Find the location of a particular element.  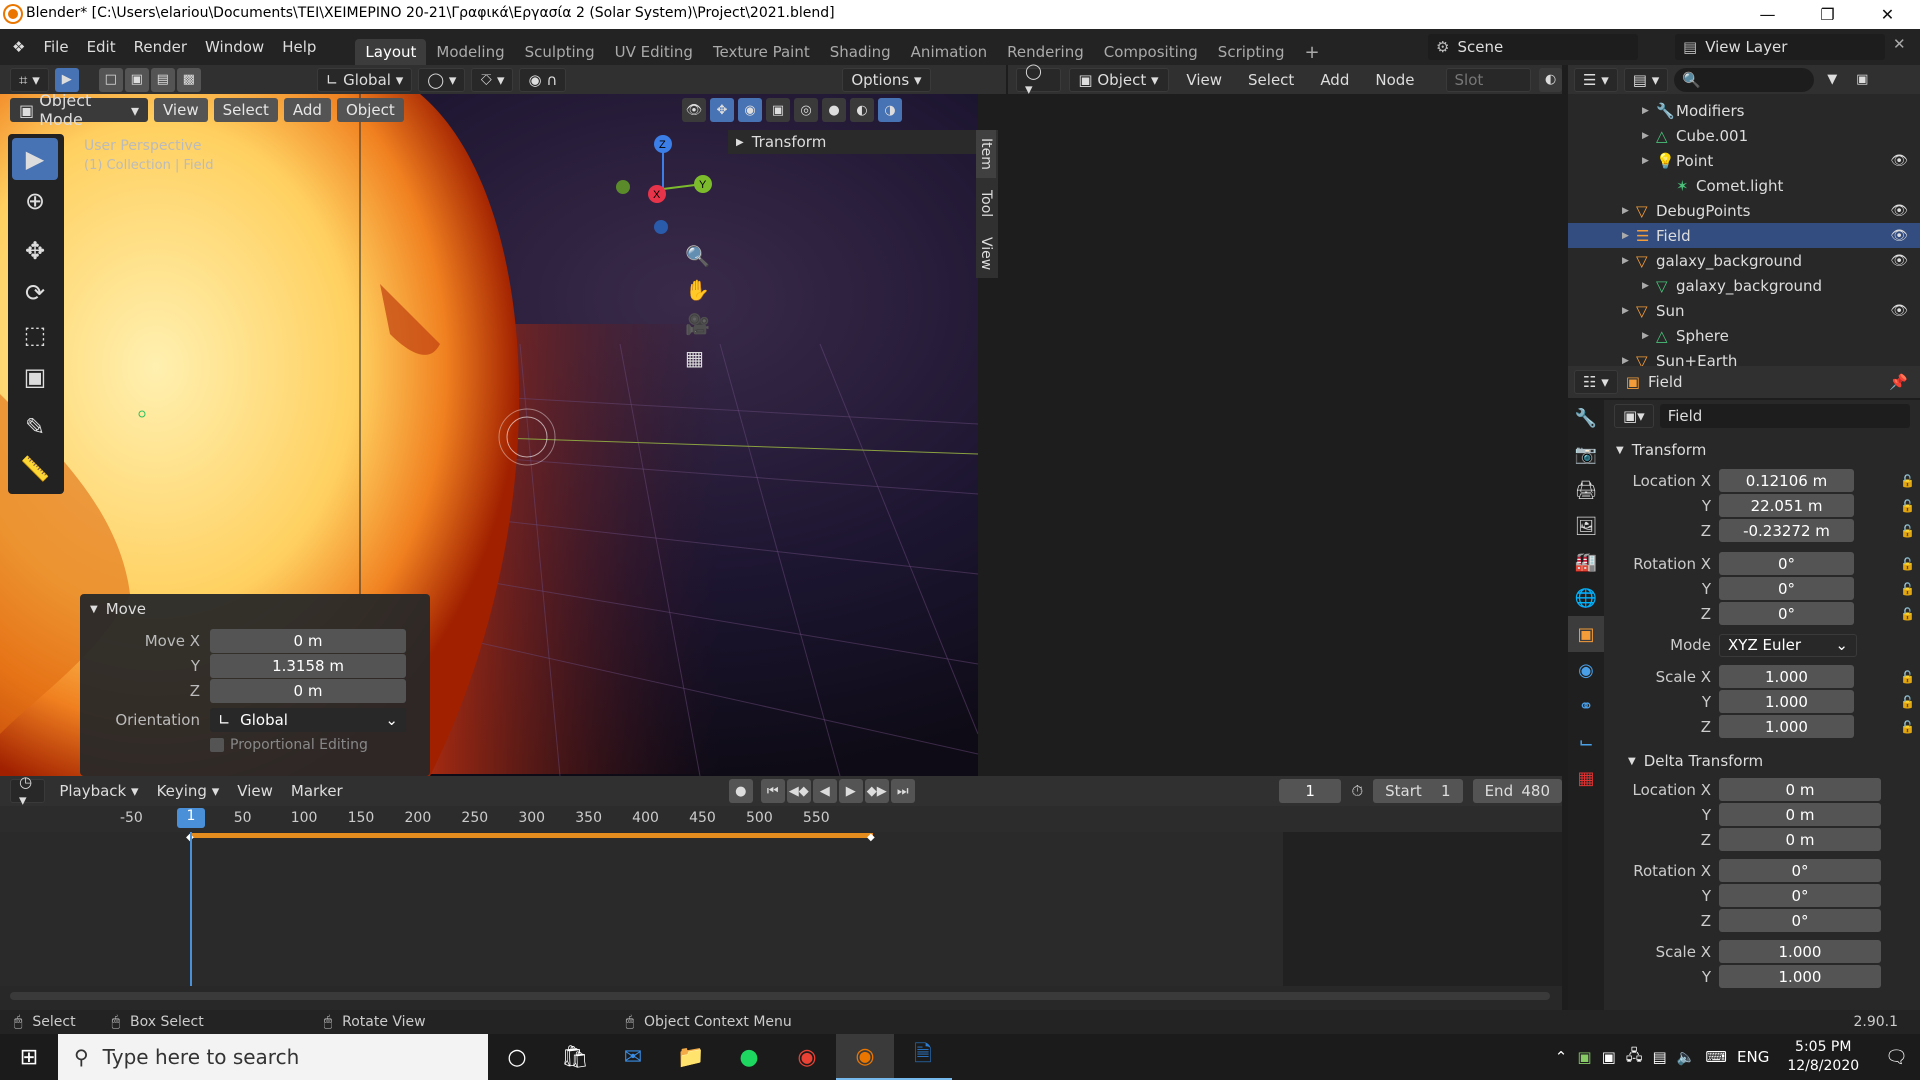

timeline-ruler: -50 50 100 150 200 250 300 350 400 450 500 550 1 is located at coordinates (781, 819).